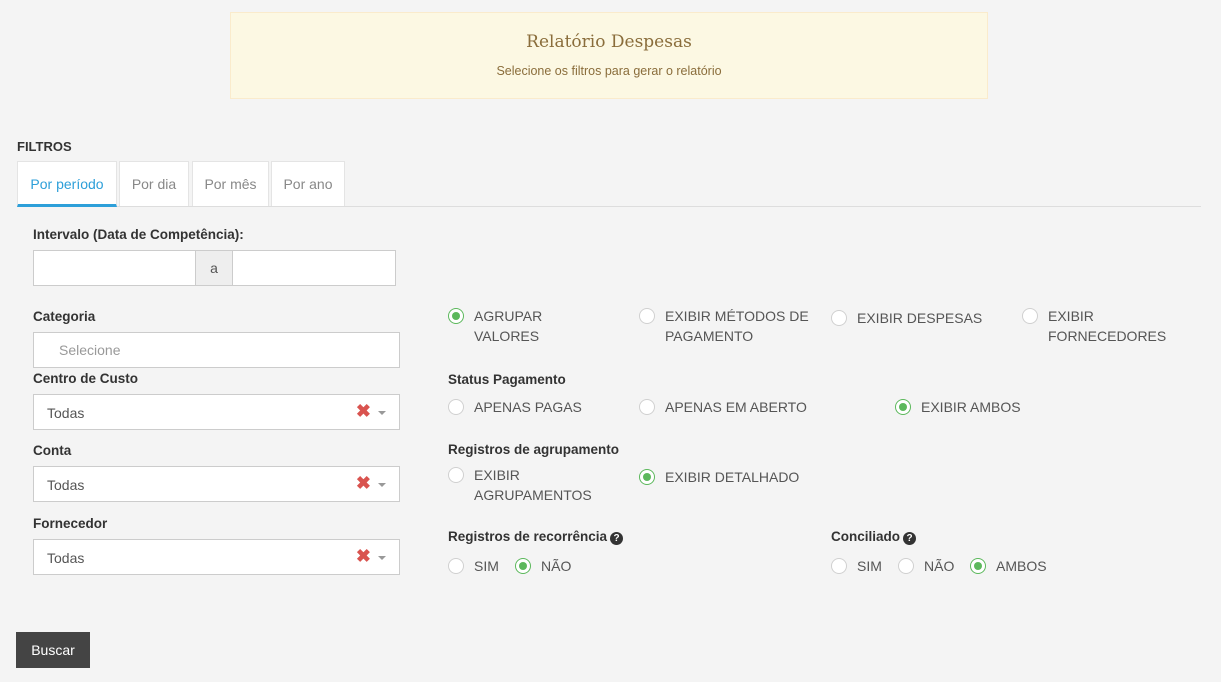 This screenshot has height=682, width=1221. What do you see at coordinates (736, 407) in the screenshot?
I see `radio-label: APENAS EM ABERTO` at bounding box center [736, 407].